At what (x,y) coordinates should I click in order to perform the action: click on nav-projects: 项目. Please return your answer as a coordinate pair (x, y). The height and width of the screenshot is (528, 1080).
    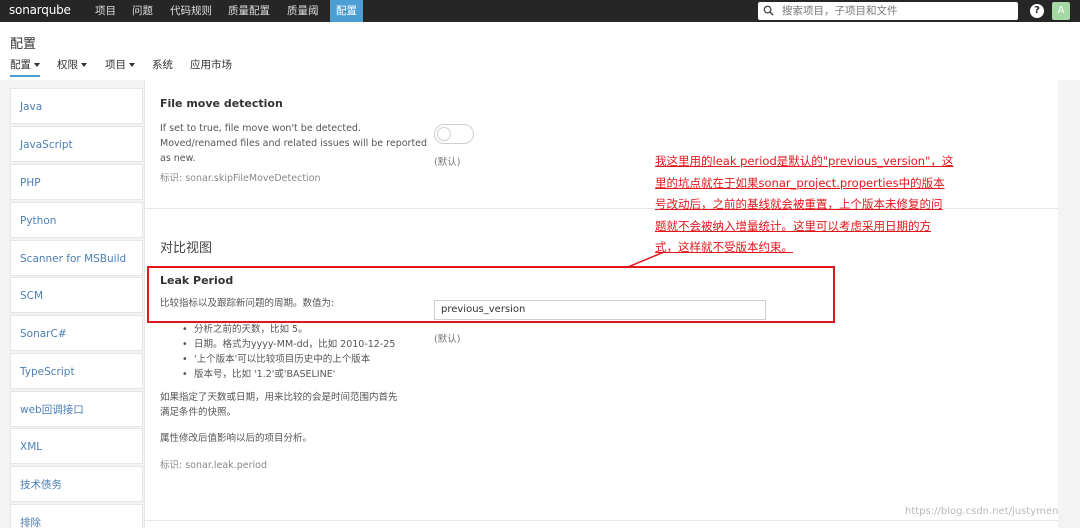
    Looking at the image, I should click on (105, 11).